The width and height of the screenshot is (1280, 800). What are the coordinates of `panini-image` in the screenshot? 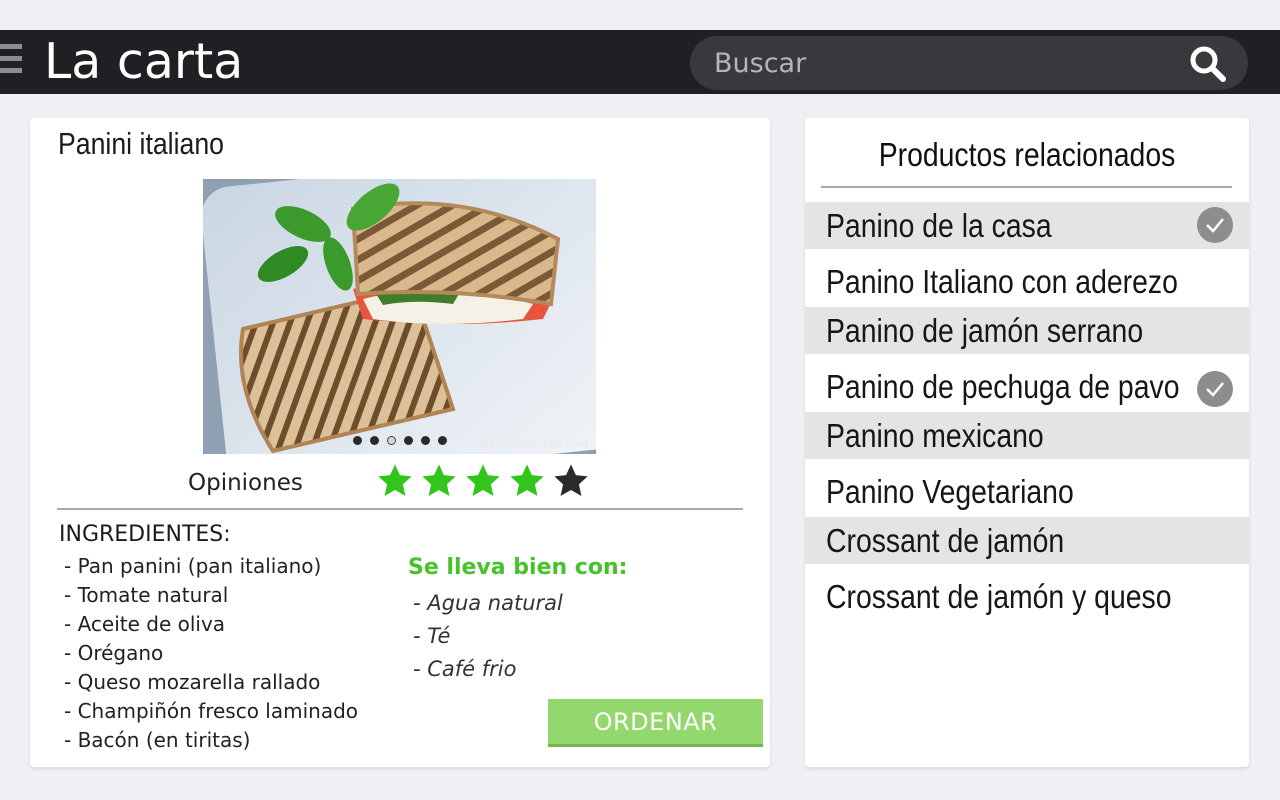 It's located at (399, 316).